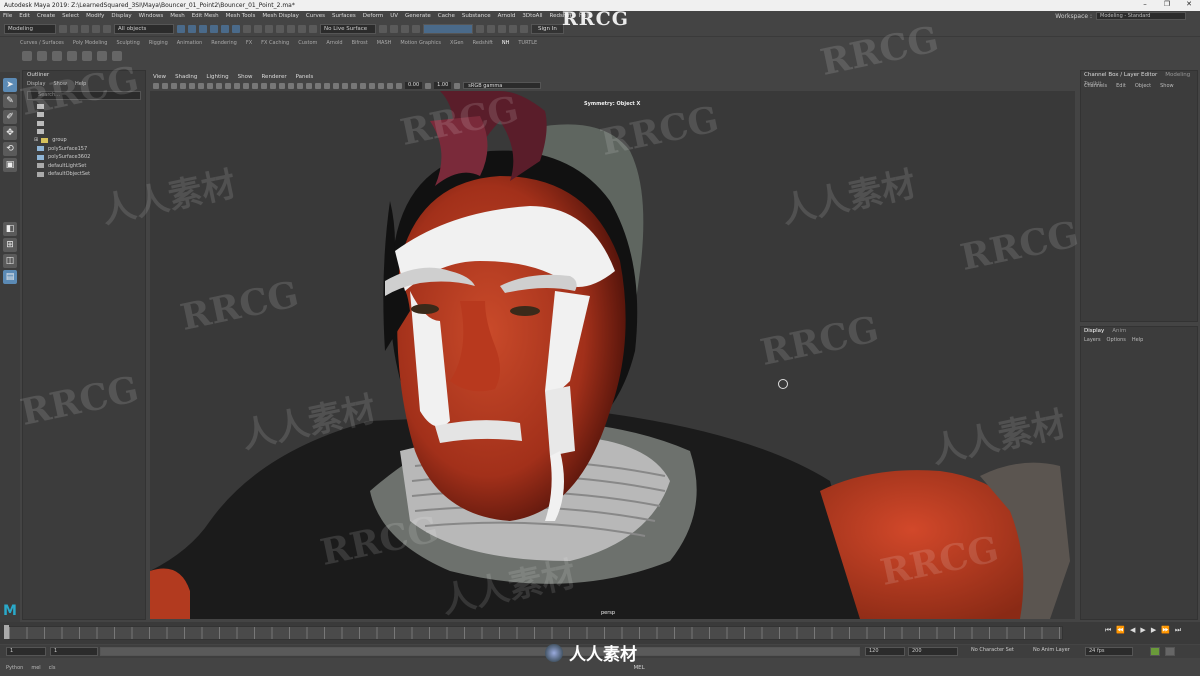 The image size is (1200, 676). I want to click on minimize-icon: –, so click(1145, 4).